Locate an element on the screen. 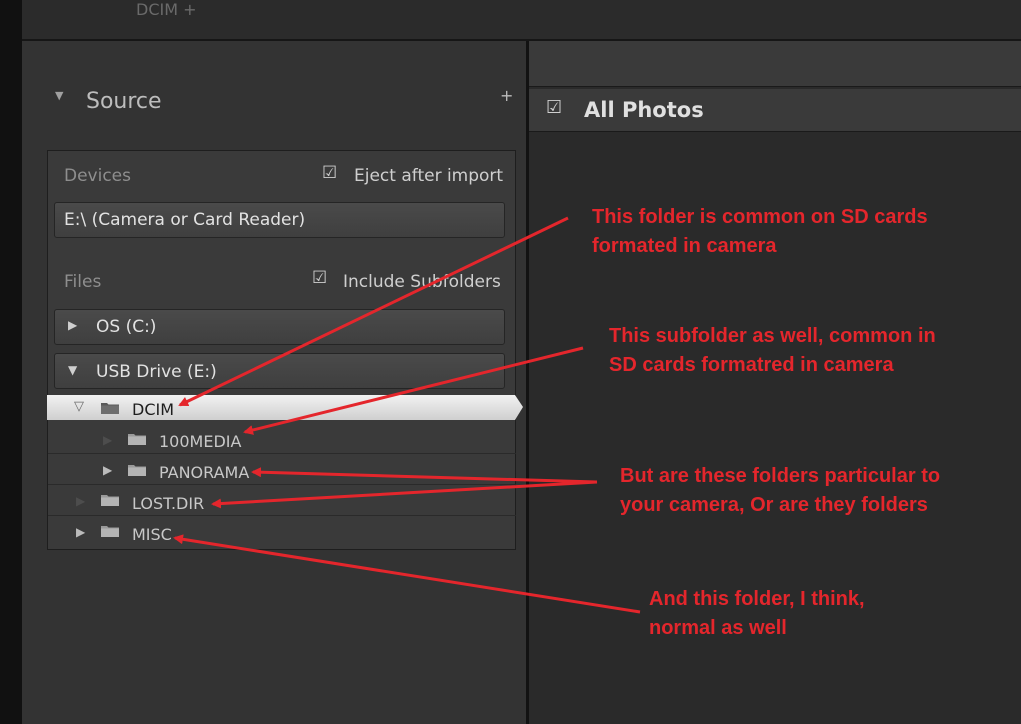 Image resolution: width=1021 pixels, height=724 pixels. arrow-to-misc is located at coordinates (407, 574).